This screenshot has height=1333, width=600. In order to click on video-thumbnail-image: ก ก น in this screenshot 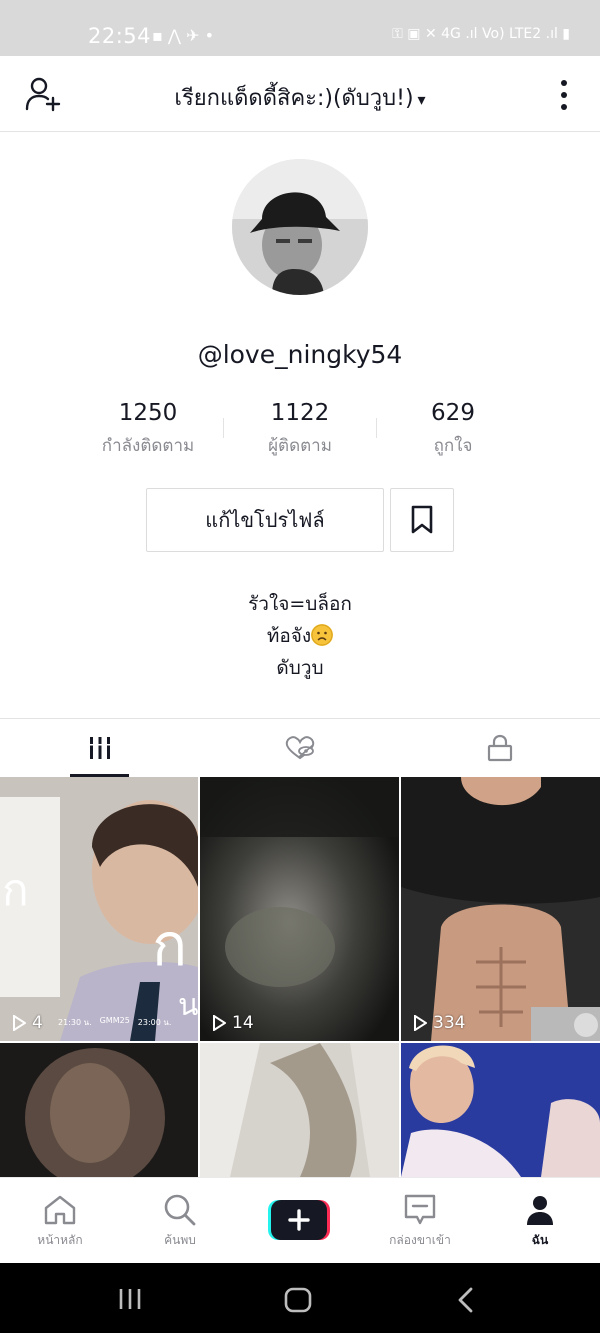, I will do `click(99, 909)`.